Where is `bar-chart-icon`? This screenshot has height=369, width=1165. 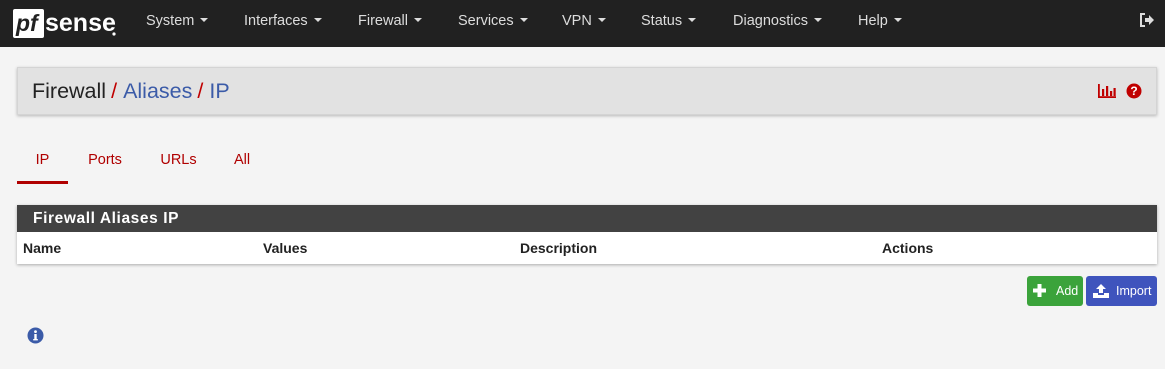 bar-chart-icon is located at coordinates (1107, 91).